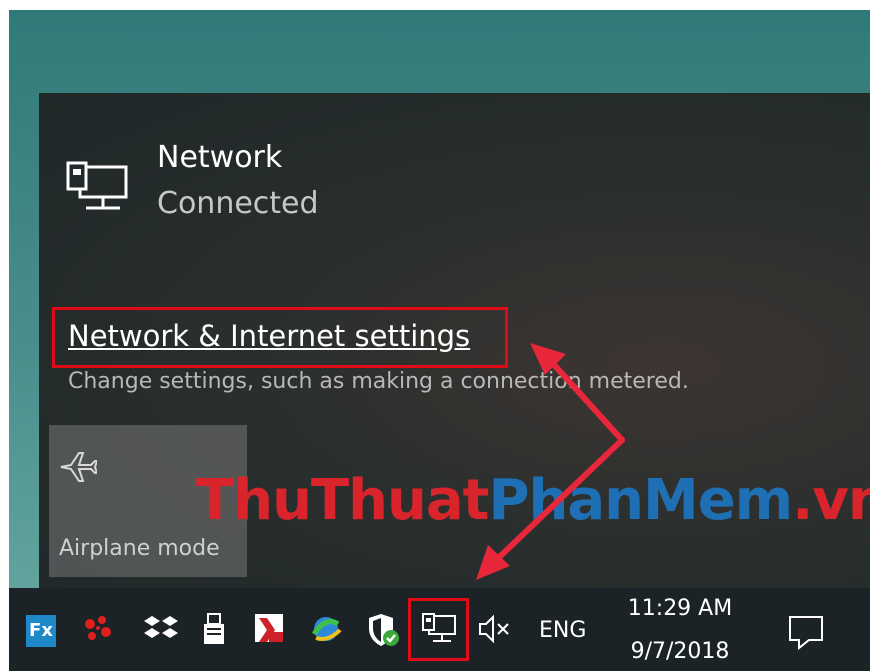  I want to click on fx-app-icon: Fx, so click(41, 631).